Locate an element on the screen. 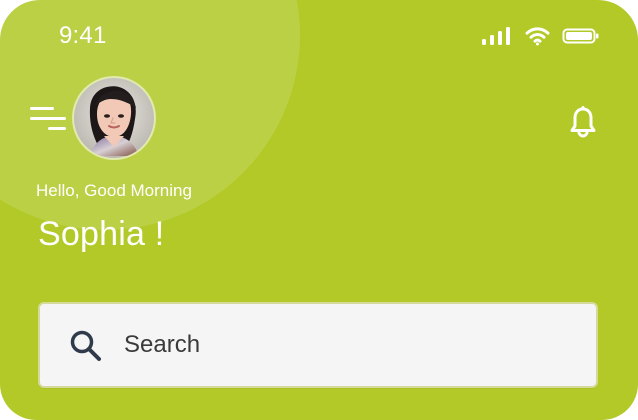 The image size is (638, 420). bell-icon is located at coordinates (583, 123).